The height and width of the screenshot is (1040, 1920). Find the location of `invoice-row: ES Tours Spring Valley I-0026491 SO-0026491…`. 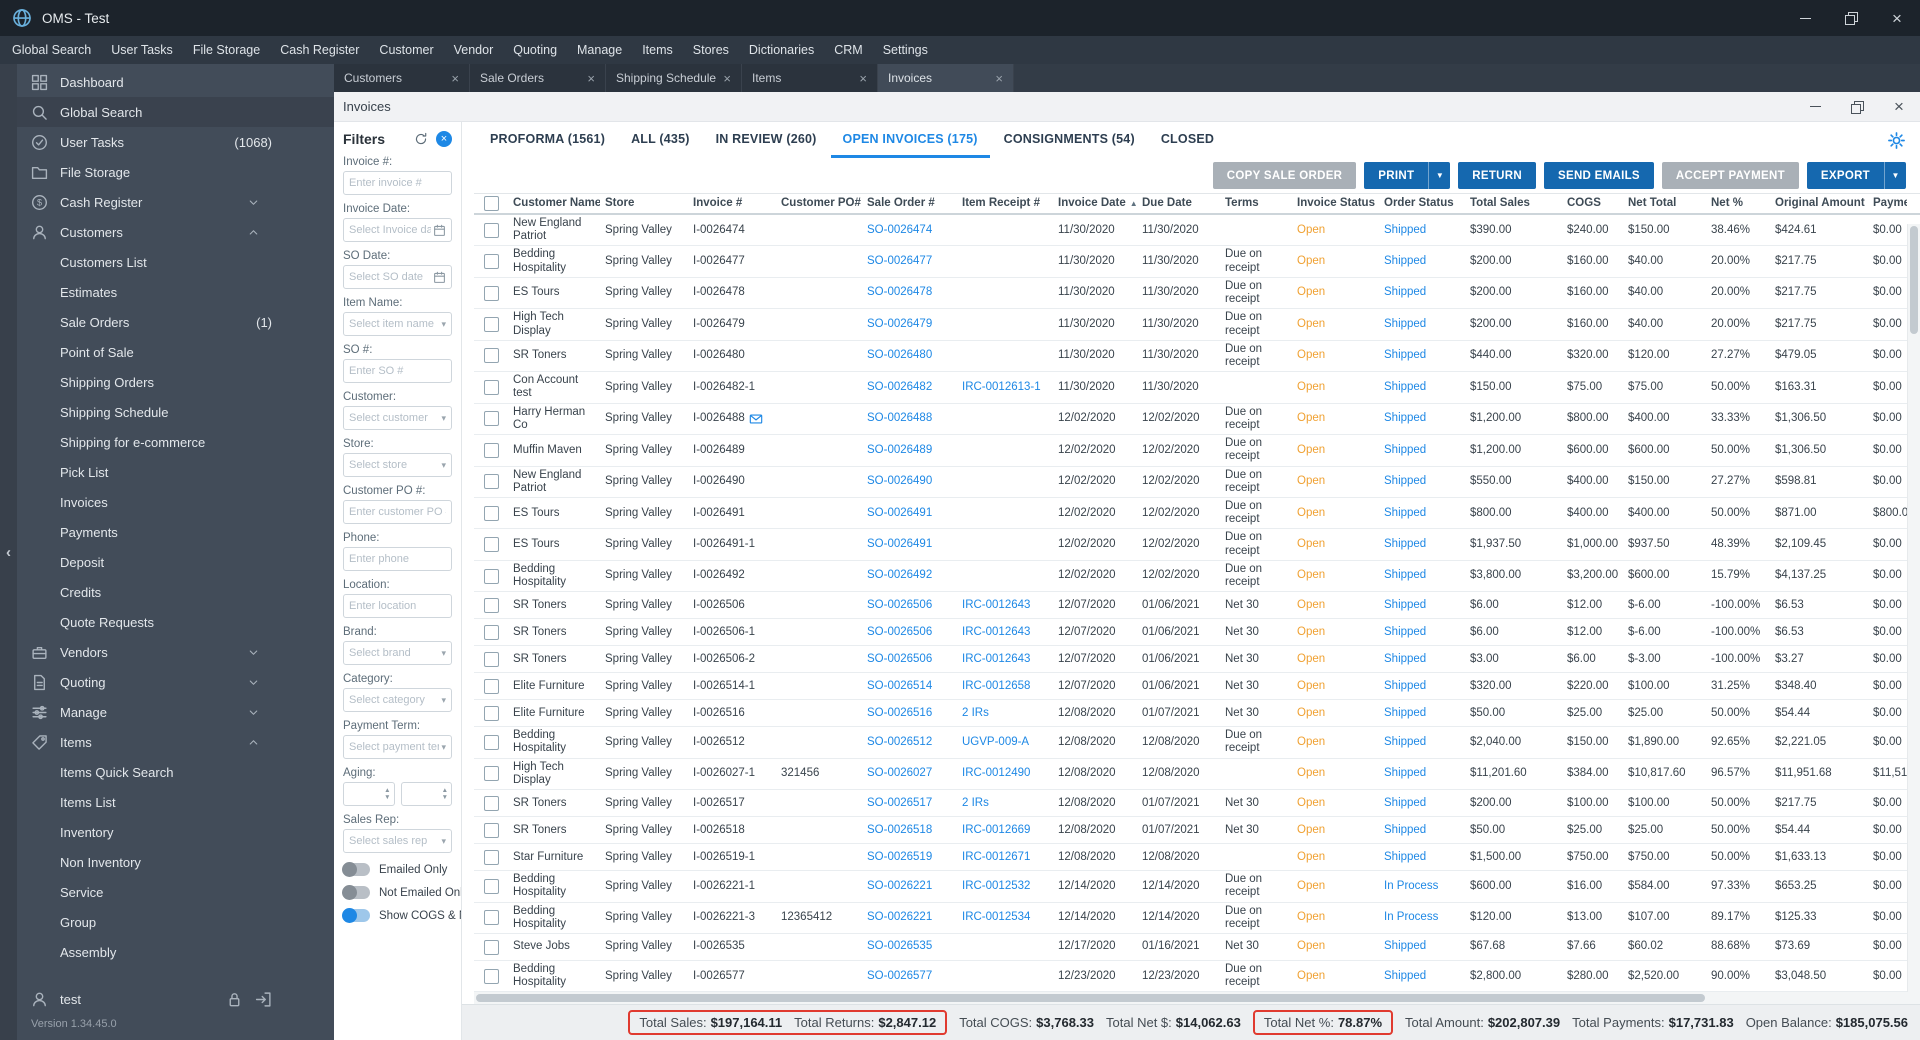

invoice-row: ES Tours Spring Valley I-0026491 SO-0026491… is located at coordinates (1190, 514).